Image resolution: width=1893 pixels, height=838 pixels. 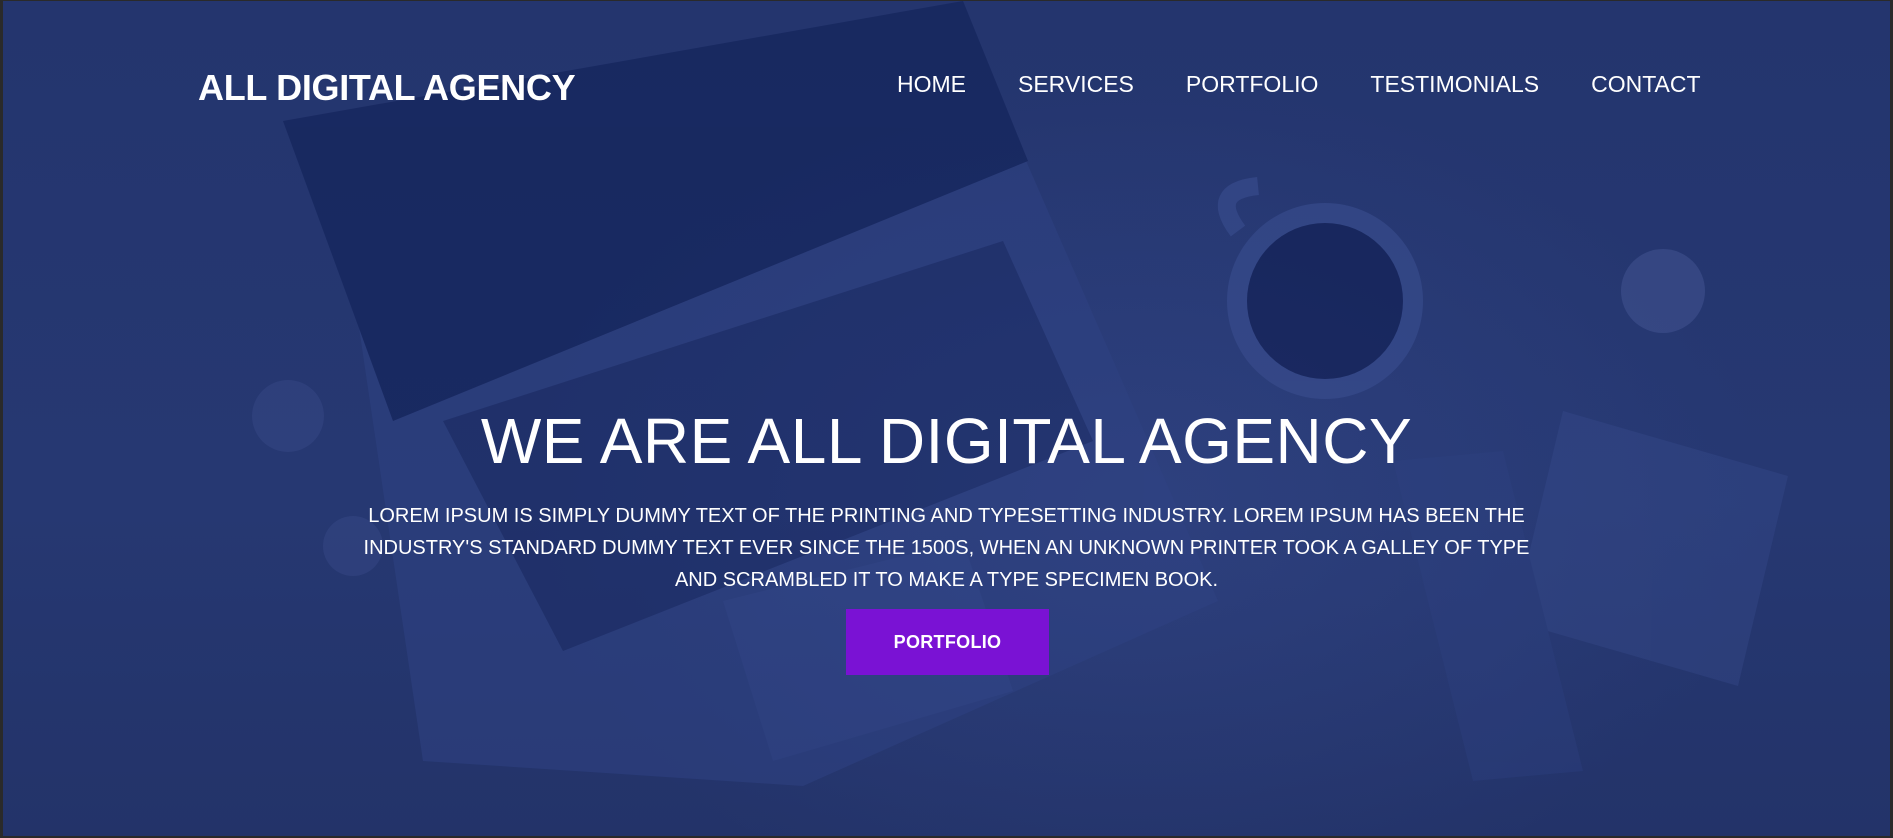 What do you see at coordinates (1645, 84) in the screenshot?
I see `nav-link-contact: CONTACT` at bounding box center [1645, 84].